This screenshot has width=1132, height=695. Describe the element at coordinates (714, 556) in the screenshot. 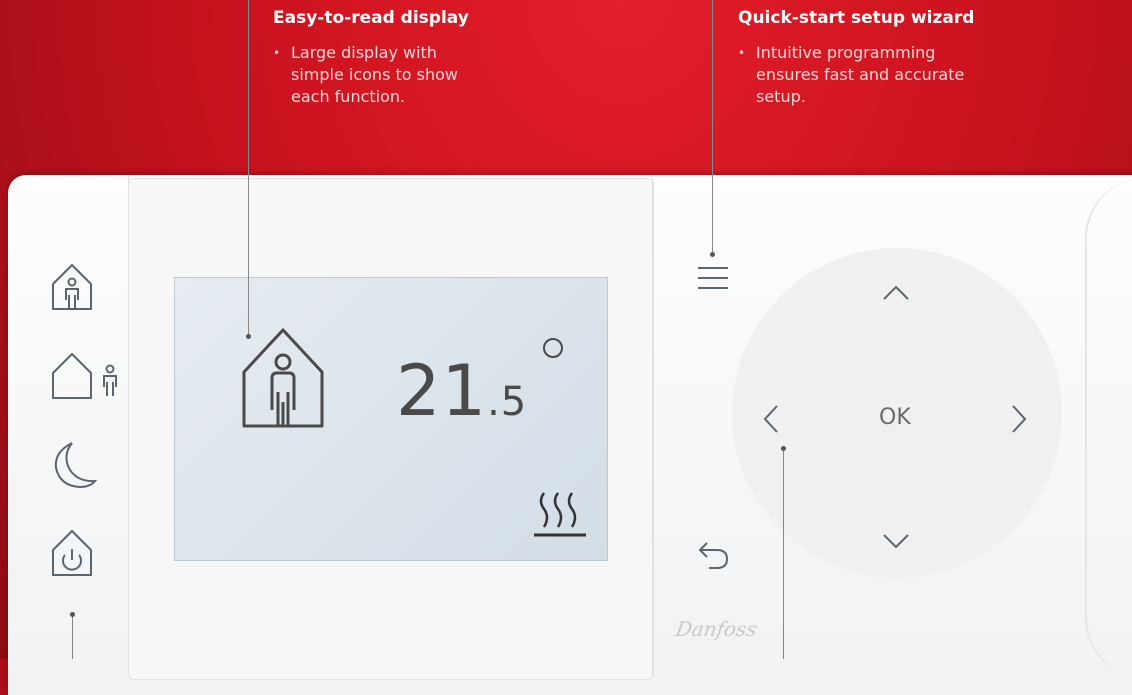

I see `back-icon` at that location.